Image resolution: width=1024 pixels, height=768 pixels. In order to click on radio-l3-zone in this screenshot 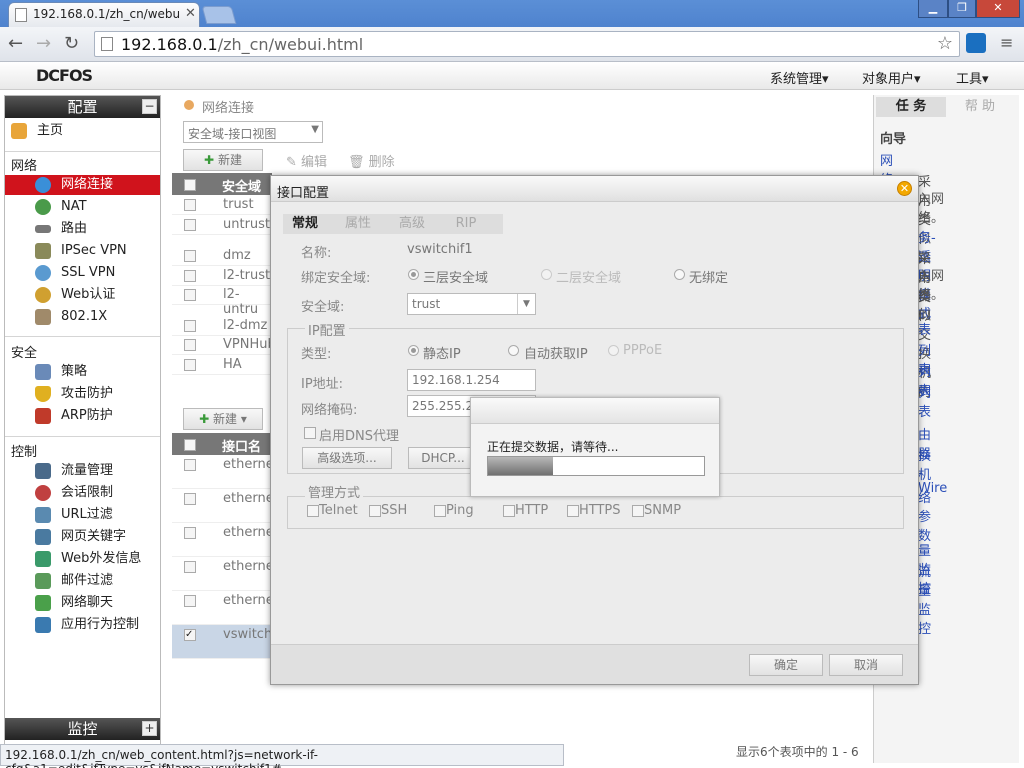, I will do `click(413, 274)`.